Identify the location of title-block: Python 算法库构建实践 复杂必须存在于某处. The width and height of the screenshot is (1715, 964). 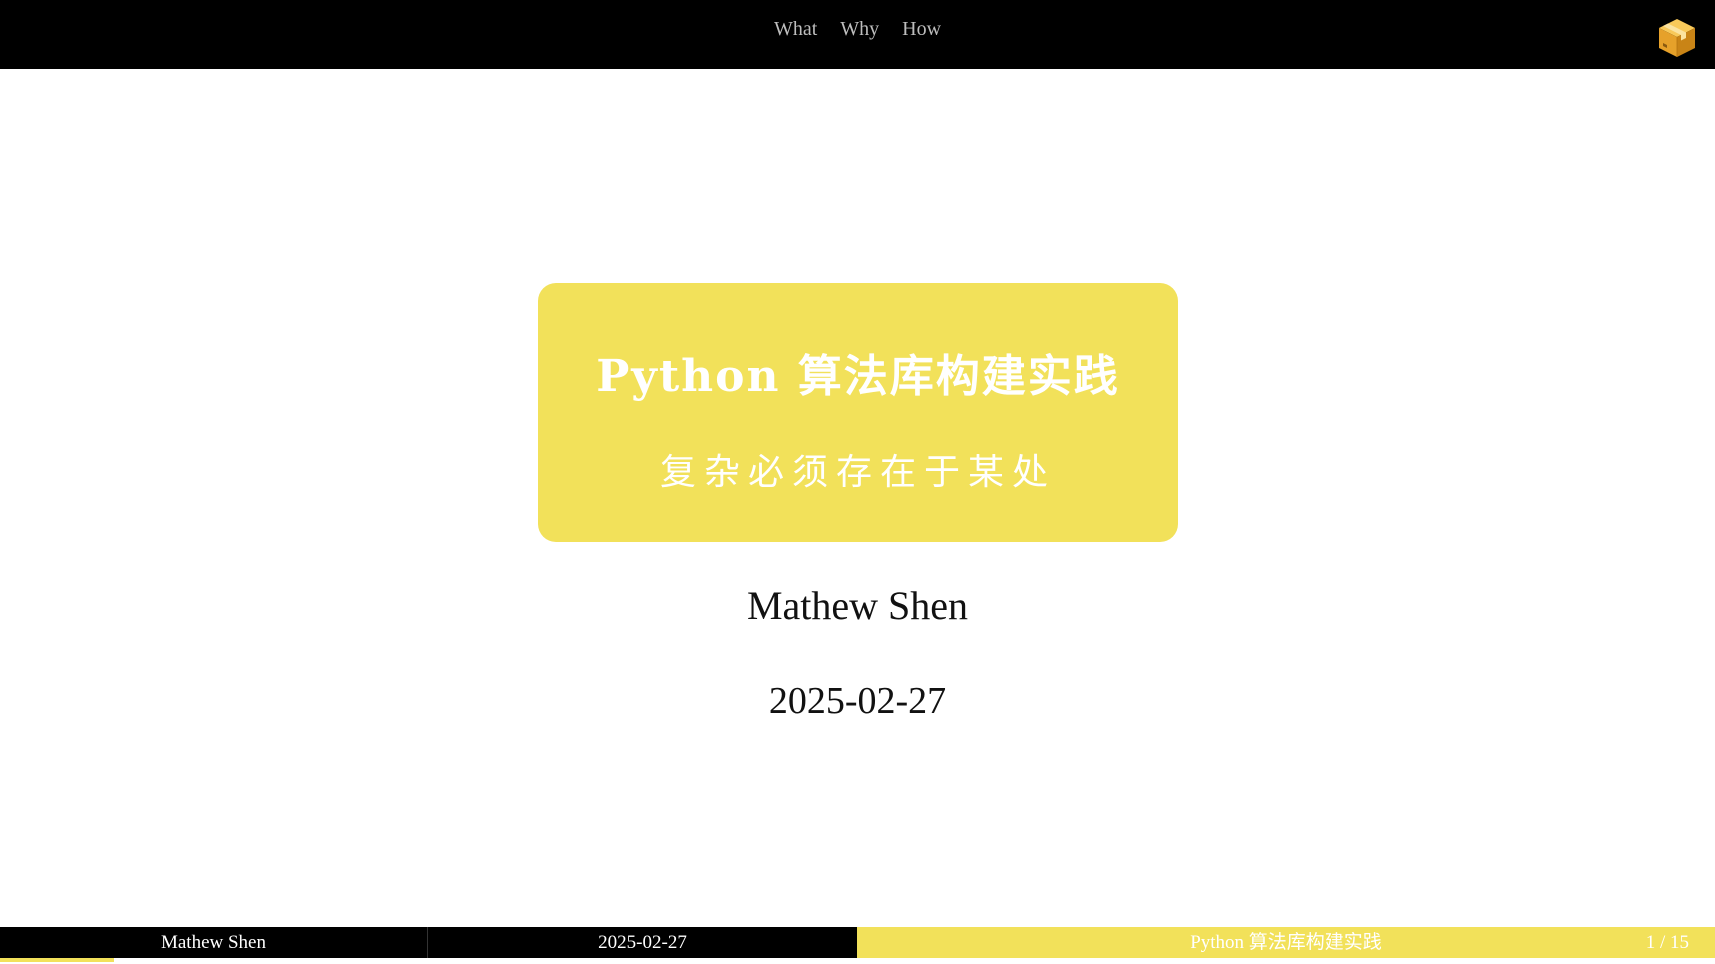
(858, 412).